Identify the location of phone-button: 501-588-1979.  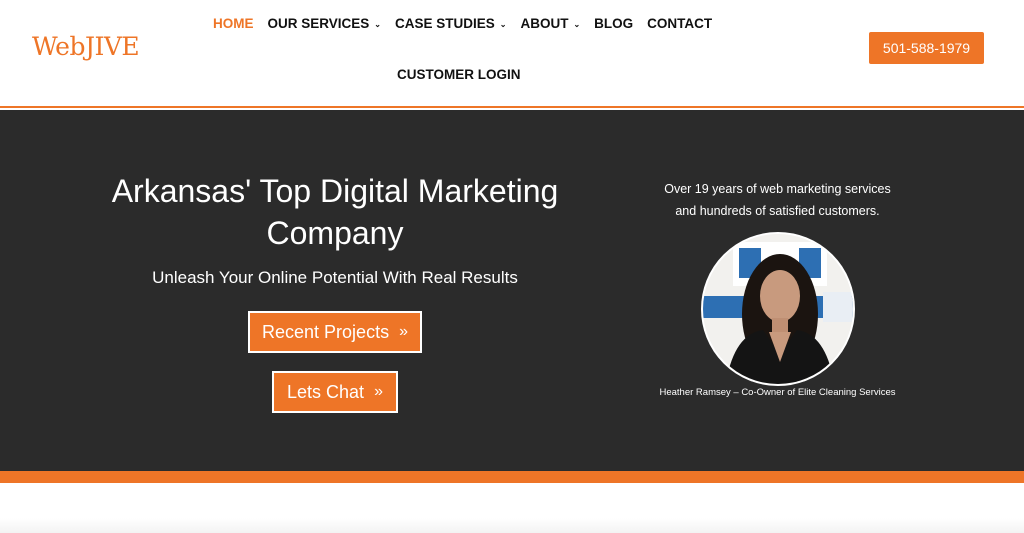
(926, 48).